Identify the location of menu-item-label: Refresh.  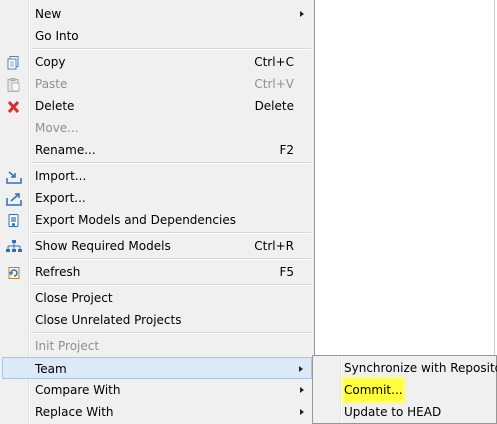
(58, 272).